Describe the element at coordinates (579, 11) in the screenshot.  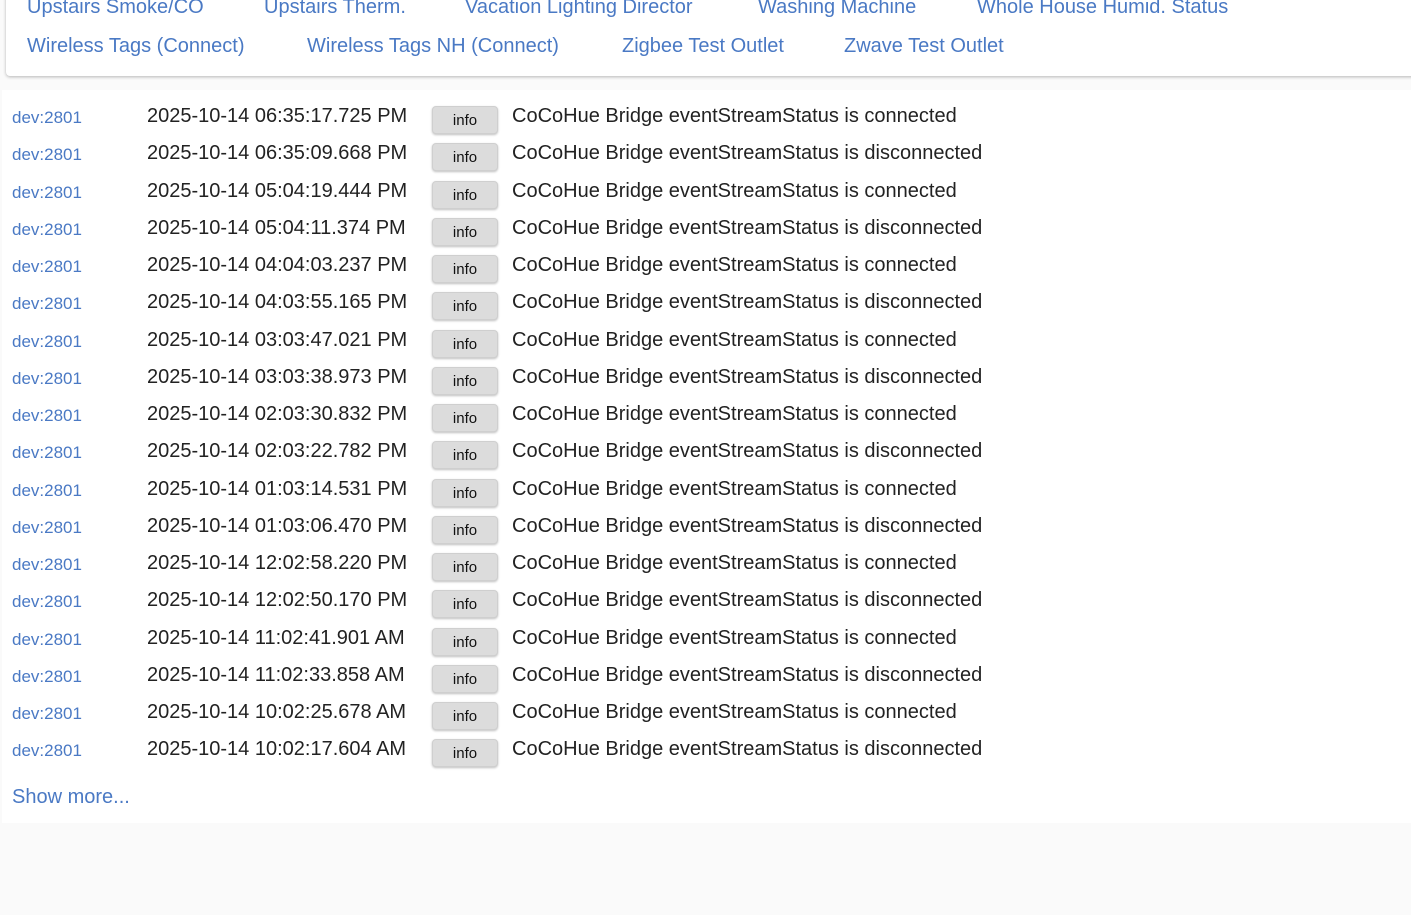
I see `device-link: Vacation Lighting Director` at that location.